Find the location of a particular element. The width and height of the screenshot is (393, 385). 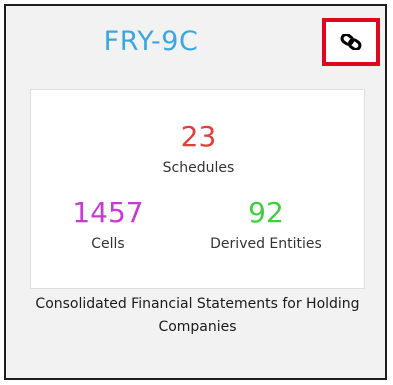

derived-entities-count: 92 is located at coordinates (266, 212).